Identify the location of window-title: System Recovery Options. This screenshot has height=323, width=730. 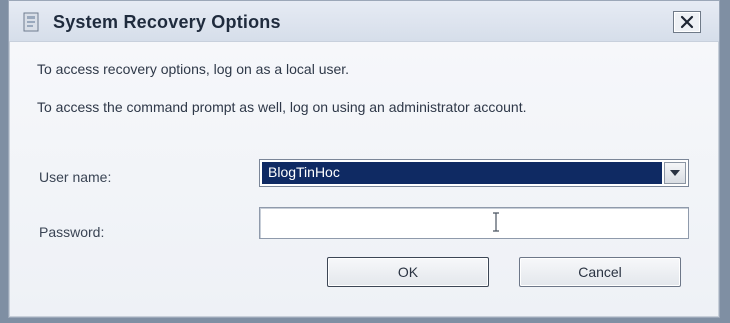
(167, 22).